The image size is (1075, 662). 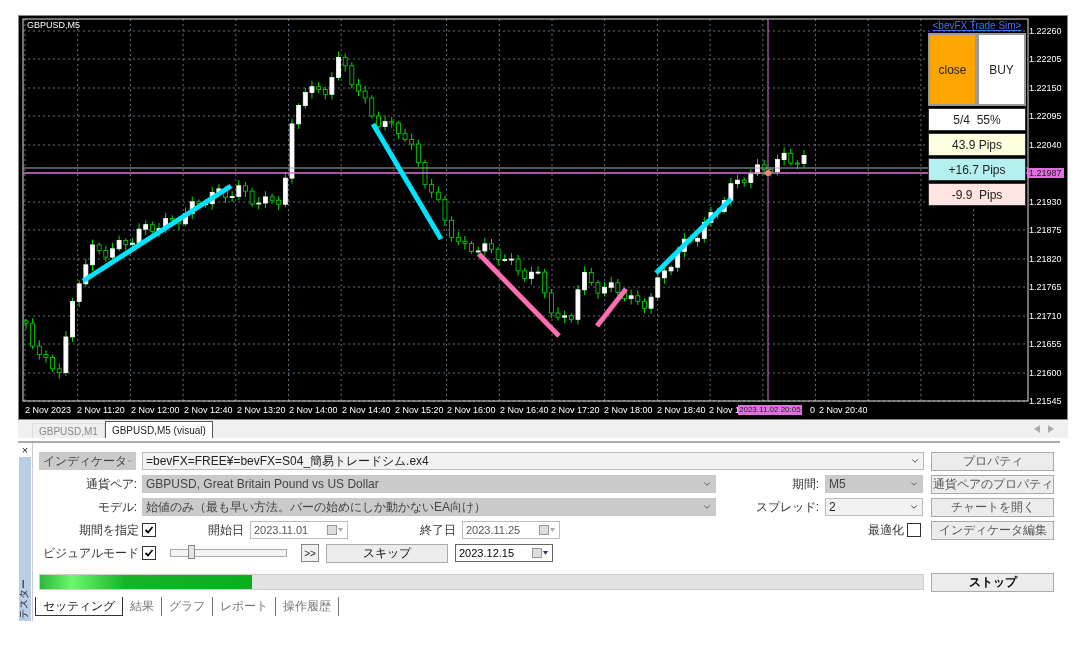 What do you see at coordinates (804, 484) in the screenshot?
I see `field-label: 期間:` at bounding box center [804, 484].